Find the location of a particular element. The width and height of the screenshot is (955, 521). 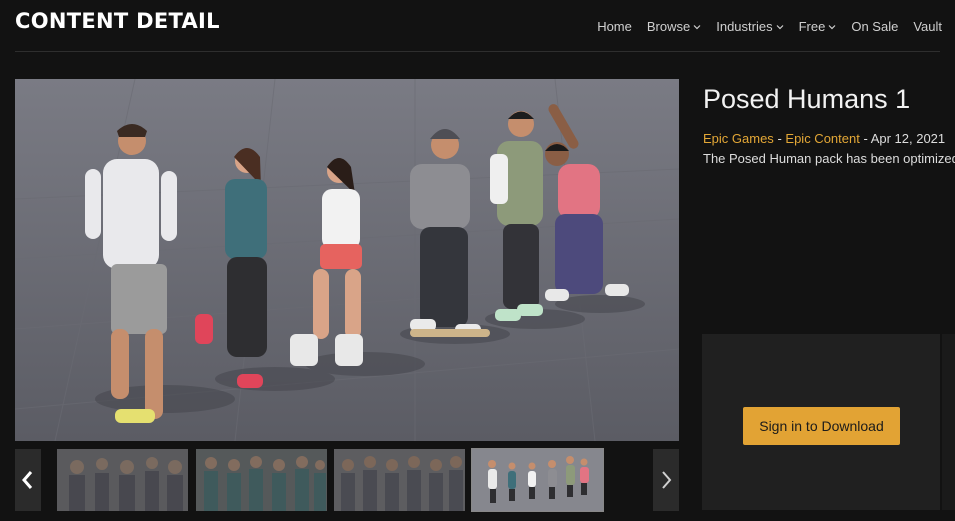

sign-in-download-button: Sign in to Download is located at coordinates (821, 426).